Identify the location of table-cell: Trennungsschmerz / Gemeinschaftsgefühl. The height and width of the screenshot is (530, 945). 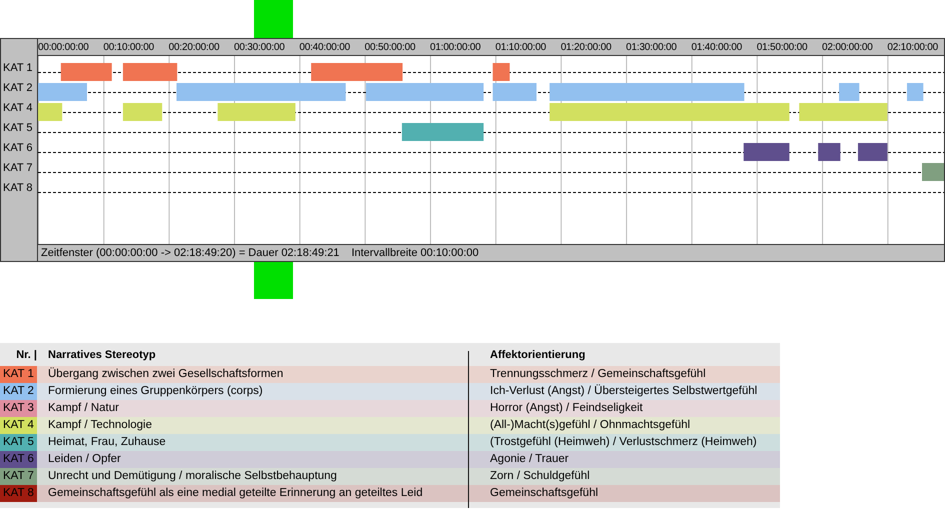
(624, 374).